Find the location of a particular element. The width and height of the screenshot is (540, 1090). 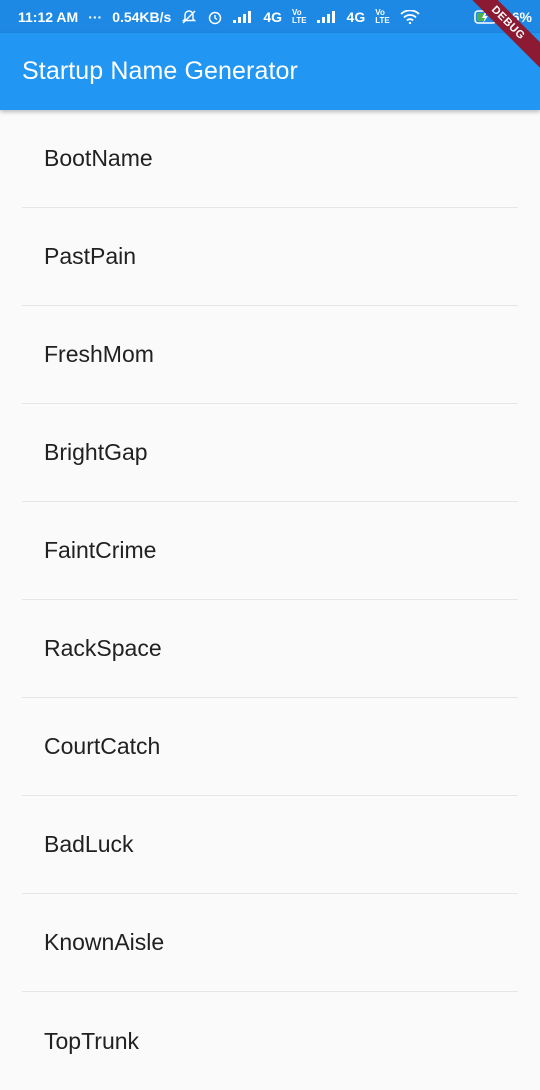

list-item: TopTrunk is located at coordinates (270, 1041).